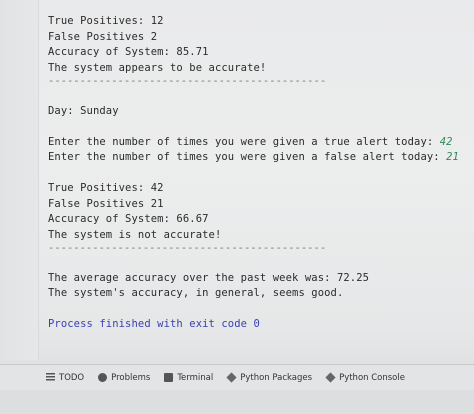  I want to click on console-output-line: The system is not accurate!, so click(135, 234).